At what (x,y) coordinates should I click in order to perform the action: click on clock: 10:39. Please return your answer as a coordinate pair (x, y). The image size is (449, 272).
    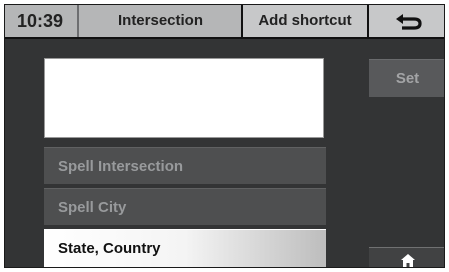
    Looking at the image, I should click on (40, 21).